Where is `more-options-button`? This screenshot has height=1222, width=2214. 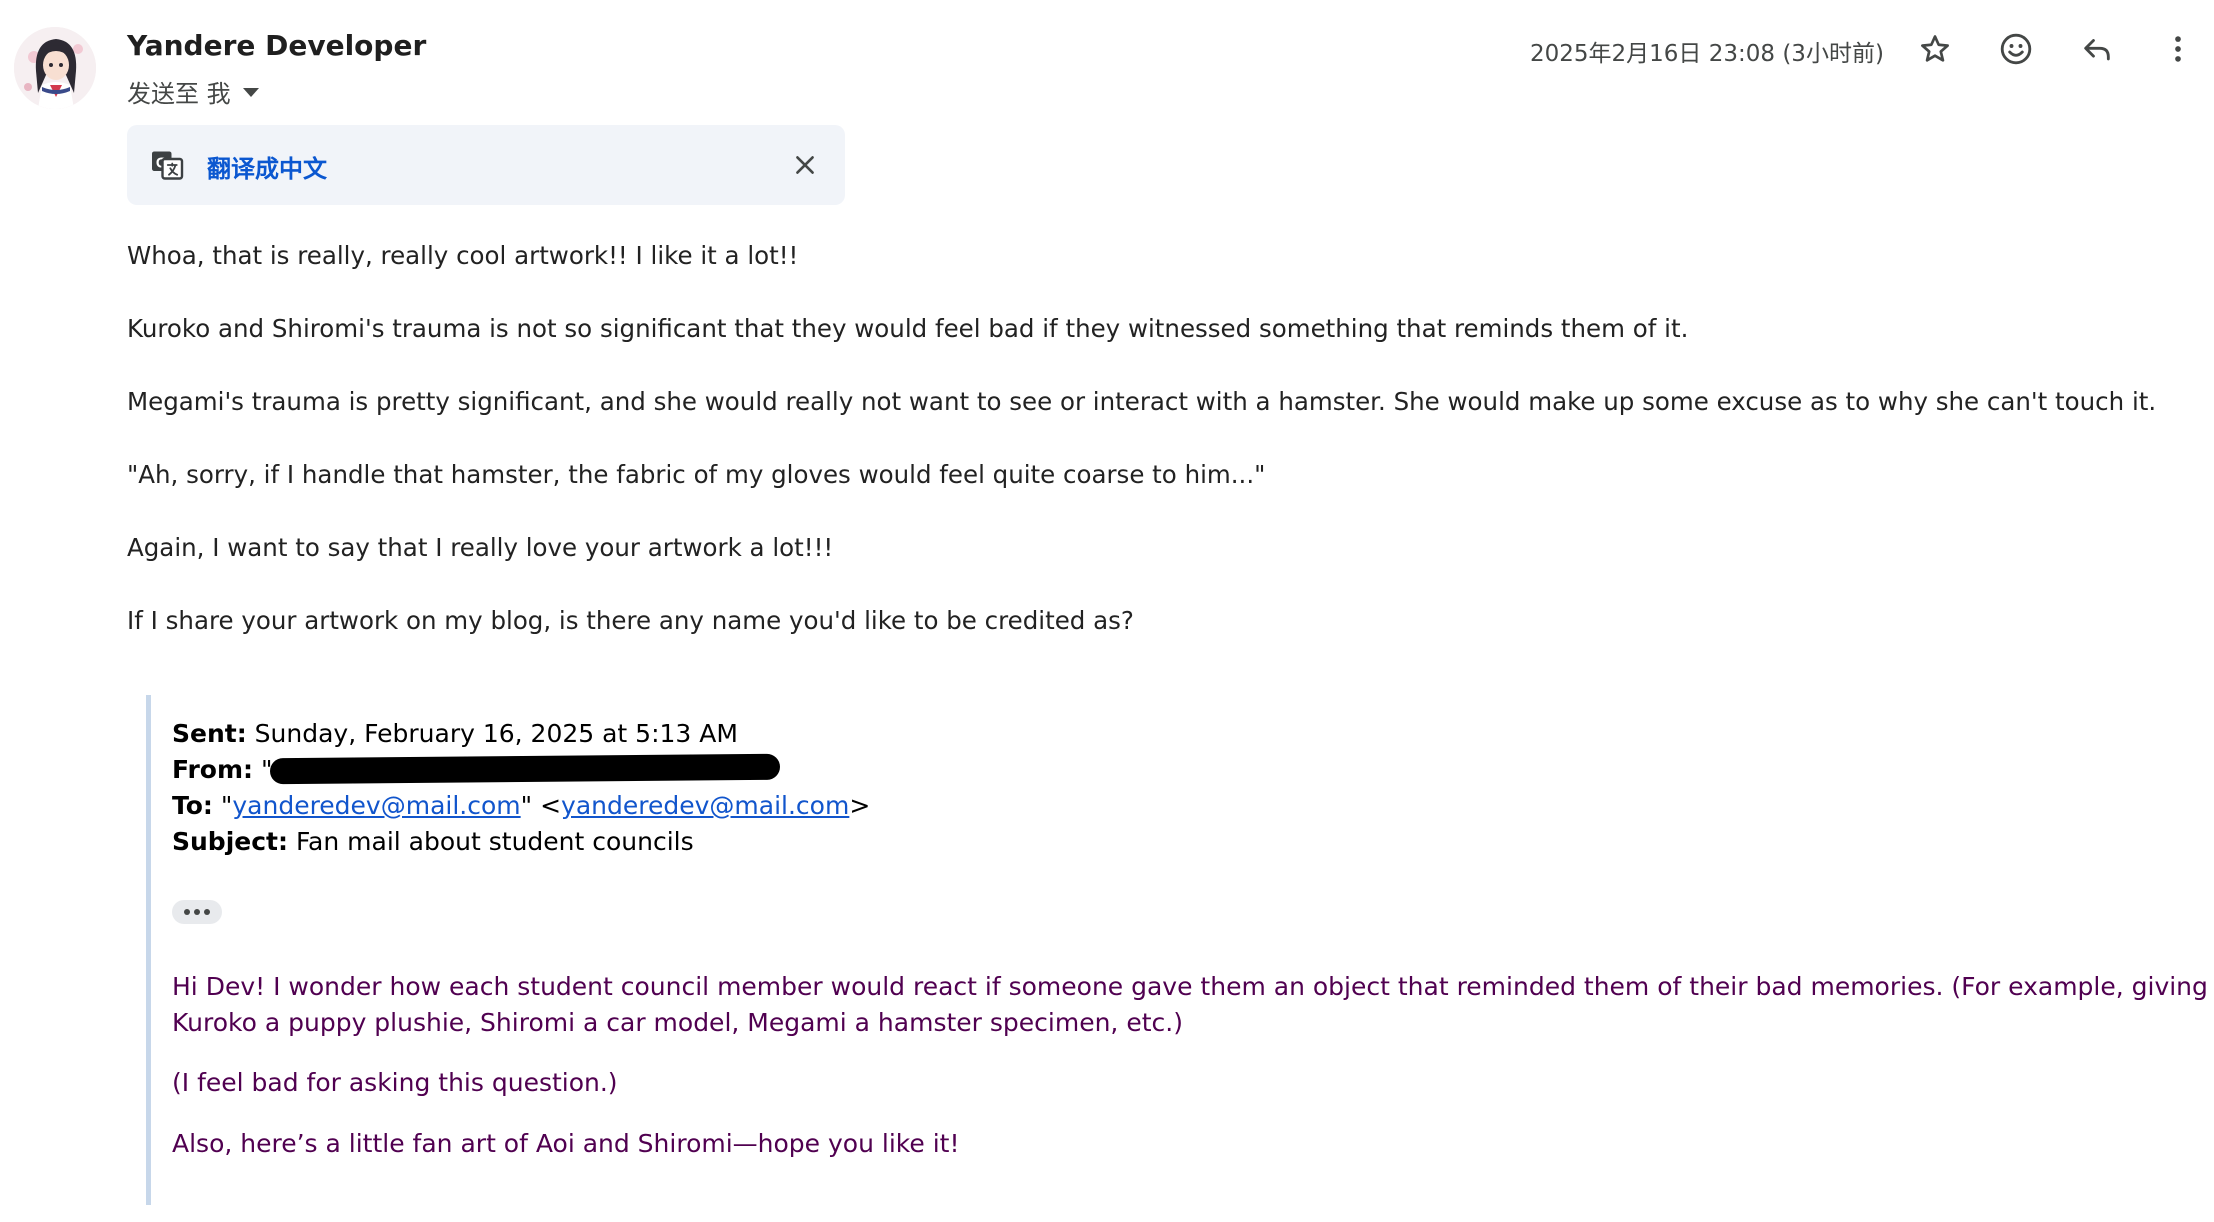
more-options-button is located at coordinates (2178, 49).